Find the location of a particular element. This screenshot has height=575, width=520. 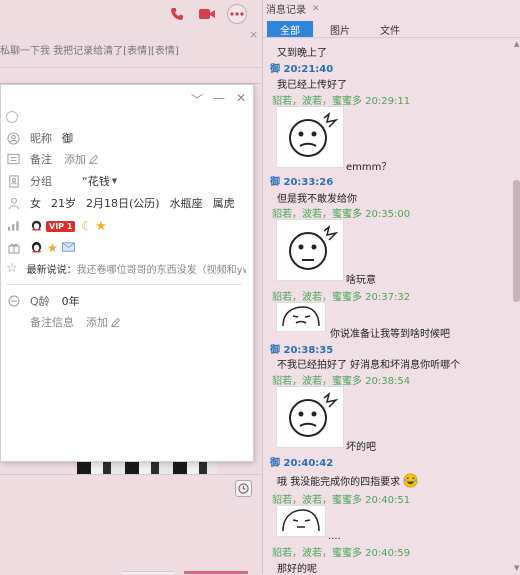

clock-icon is located at coordinates (243, 488).